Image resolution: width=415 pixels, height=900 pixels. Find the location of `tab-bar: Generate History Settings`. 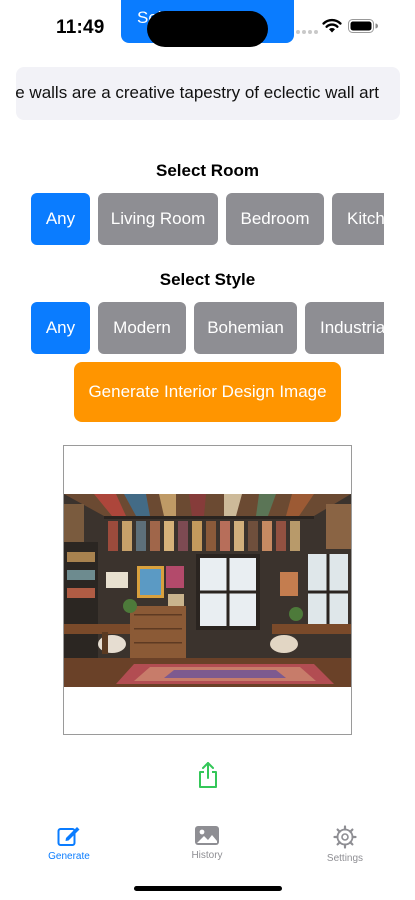

tab-bar: Generate History Settings is located at coordinates (207, 845).